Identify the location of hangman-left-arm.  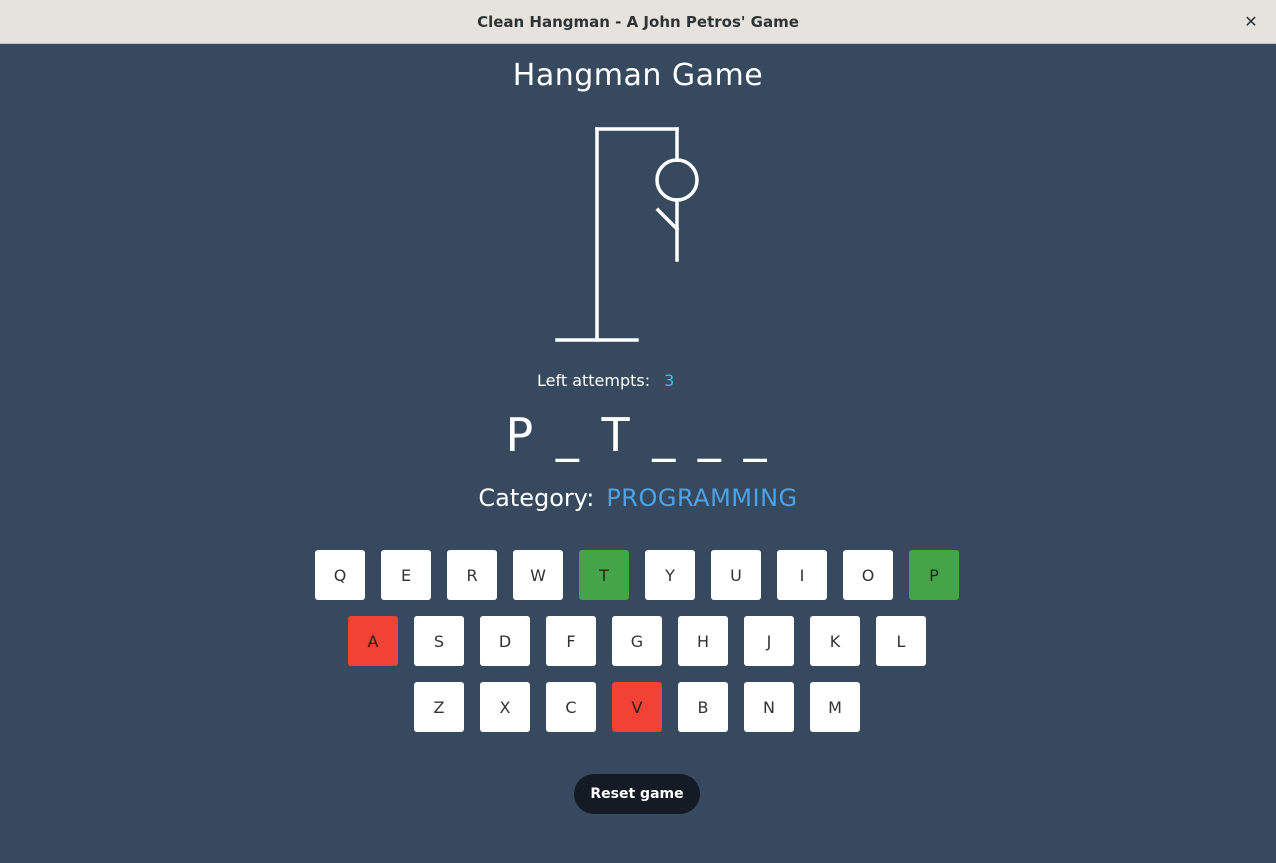
(667, 219).